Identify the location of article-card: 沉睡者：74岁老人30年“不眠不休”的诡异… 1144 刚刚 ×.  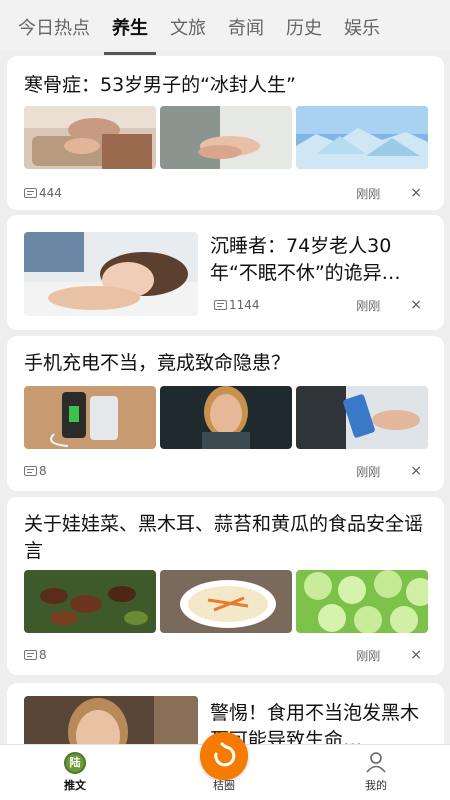
(225, 272).